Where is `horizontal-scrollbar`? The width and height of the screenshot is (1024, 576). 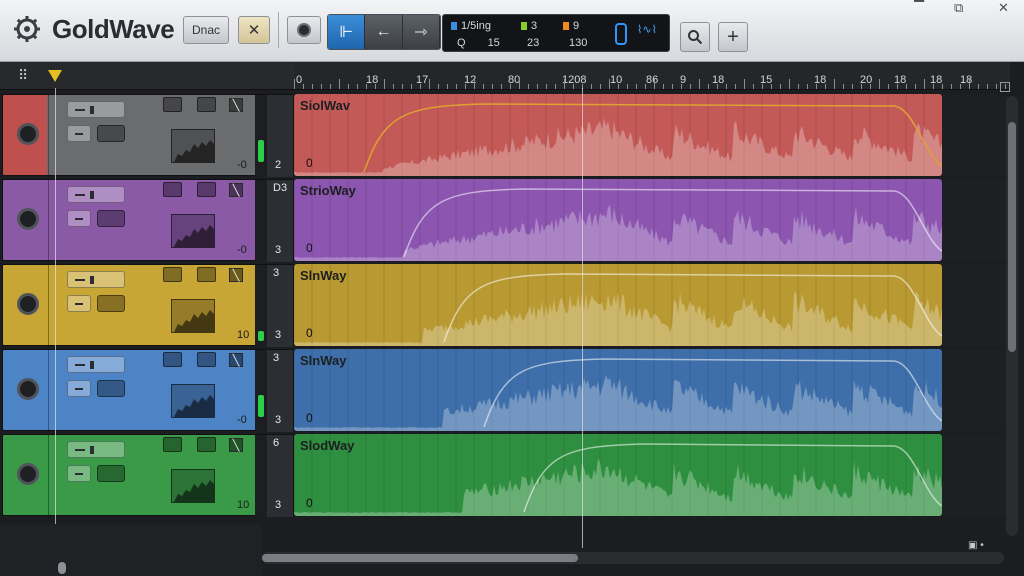
horizontal-scrollbar is located at coordinates (633, 558).